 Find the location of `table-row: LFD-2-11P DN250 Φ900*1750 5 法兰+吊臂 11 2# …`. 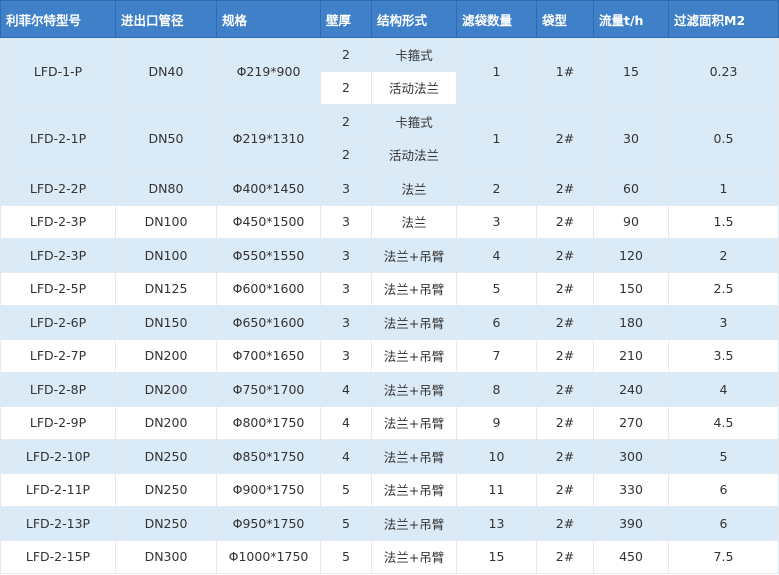

table-row: LFD-2-11P DN250 Φ900*1750 5 法兰+吊臂 11 2# … is located at coordinates (389, 489).